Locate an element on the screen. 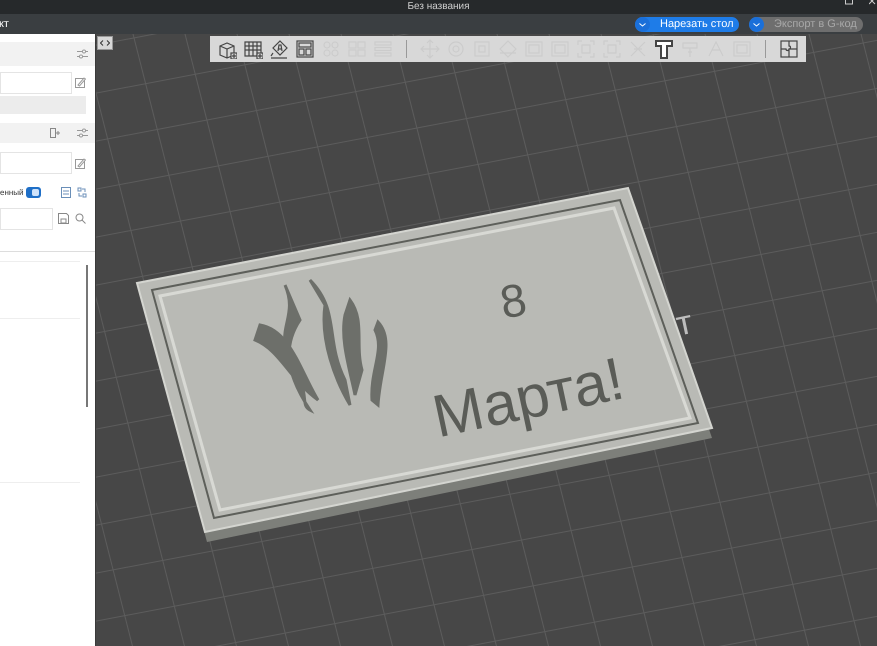 Image resolution: width=877 pixels, height=646 pixels. slice-plate-button: Нарезать стол is located at coordinates (687, 24).